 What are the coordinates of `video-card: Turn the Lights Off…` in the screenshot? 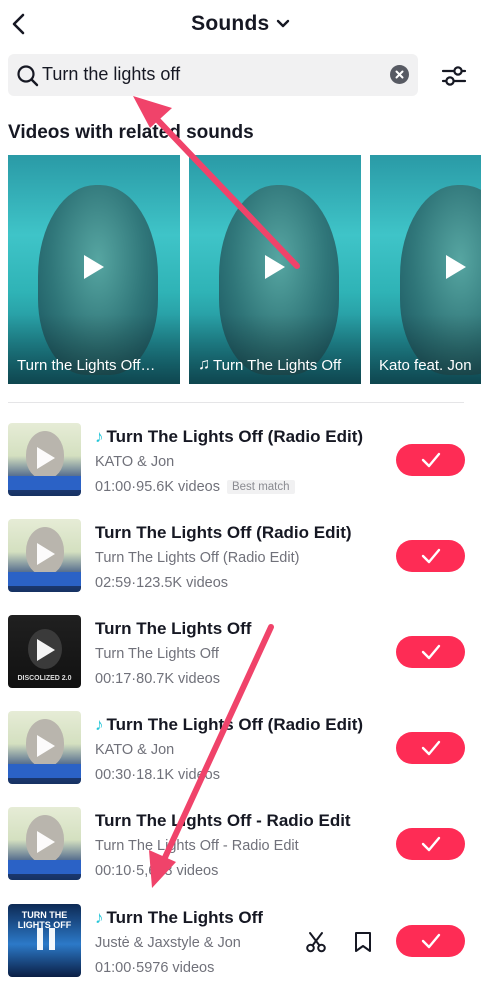 It's located at (94, 269).